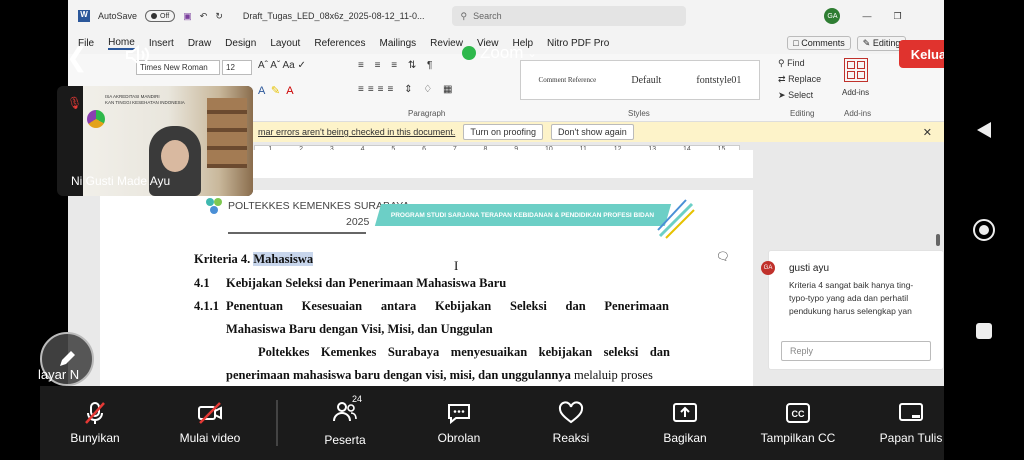 This screenshot has width=1024, height=460. Describe the element at coordinates (283, 259) in the screenshot. I see `selected-text: Mahasiswa` at that location.